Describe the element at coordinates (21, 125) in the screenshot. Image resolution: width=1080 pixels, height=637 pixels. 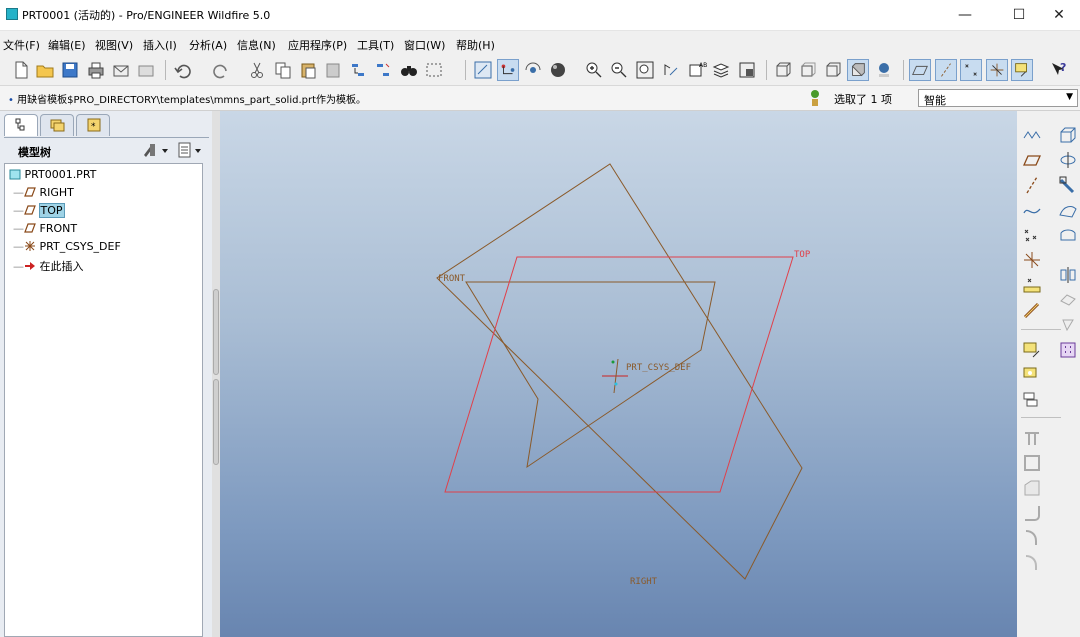
I see `tab-model-tree` at that location.